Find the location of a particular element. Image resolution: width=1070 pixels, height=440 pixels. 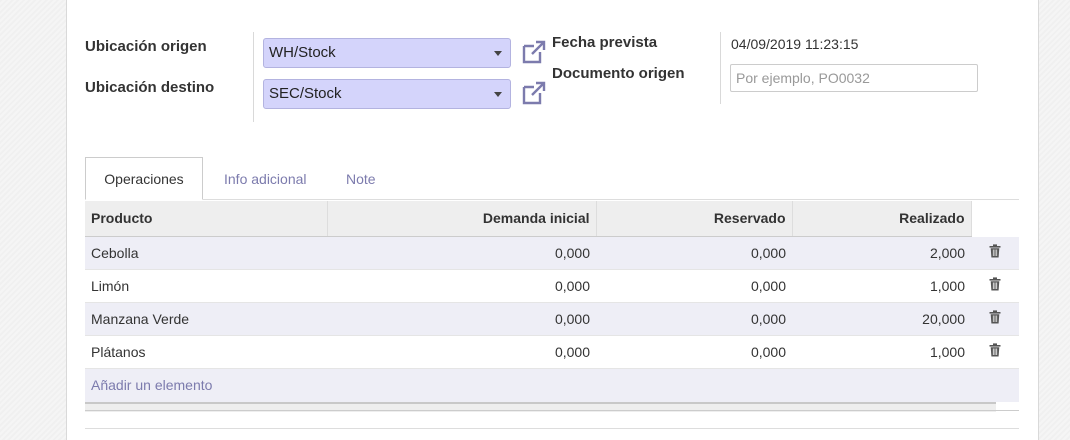

tab-info-adicional: Info adicional is located at coordinates (265, 179).